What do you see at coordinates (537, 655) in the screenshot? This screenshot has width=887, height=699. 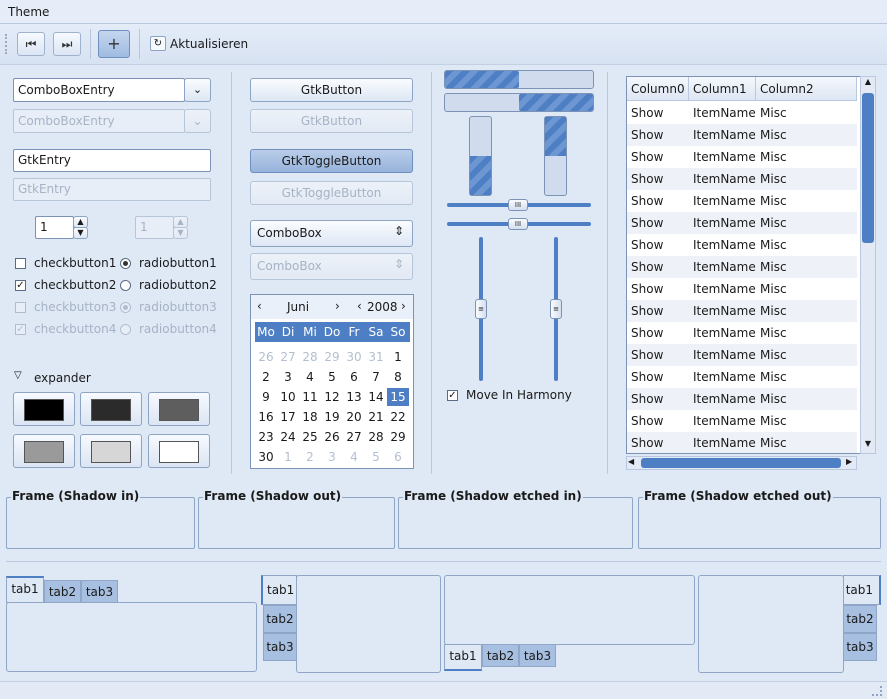 I see `notebook-bottom-tab-3: tab3` at bounding box center [537, 655].